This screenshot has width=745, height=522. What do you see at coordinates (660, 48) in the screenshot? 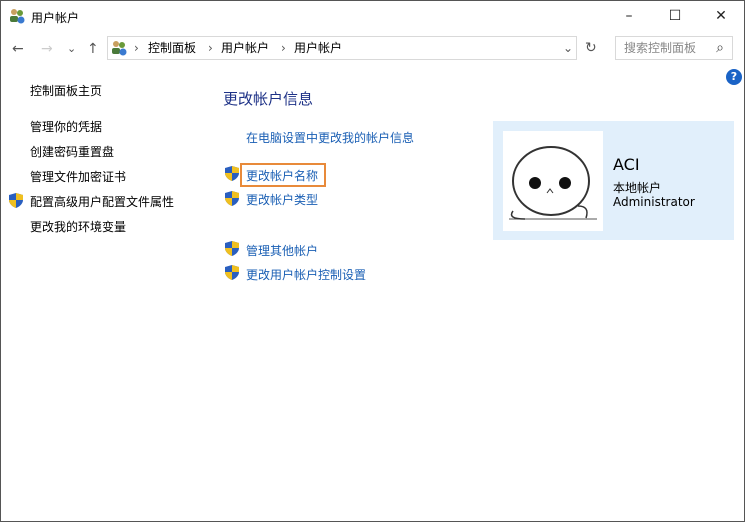
I see `search-placeholder: 搜索控制面板` at bounding box center [660, 48].